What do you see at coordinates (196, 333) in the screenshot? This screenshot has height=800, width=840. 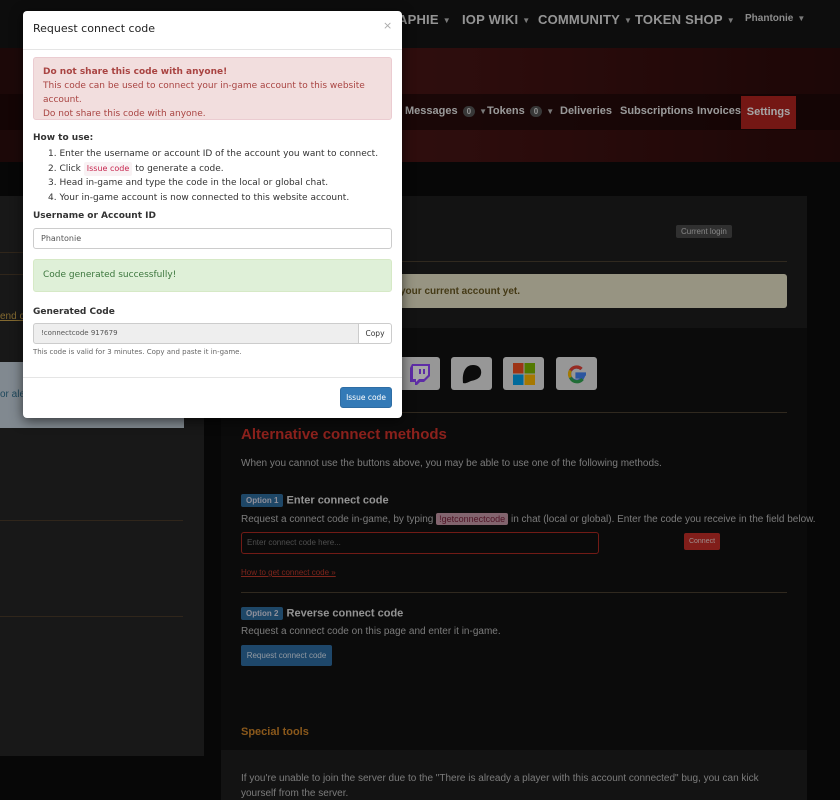 I see `generated-code-field: !connectcode 917679` at bounding box center [196, 333].